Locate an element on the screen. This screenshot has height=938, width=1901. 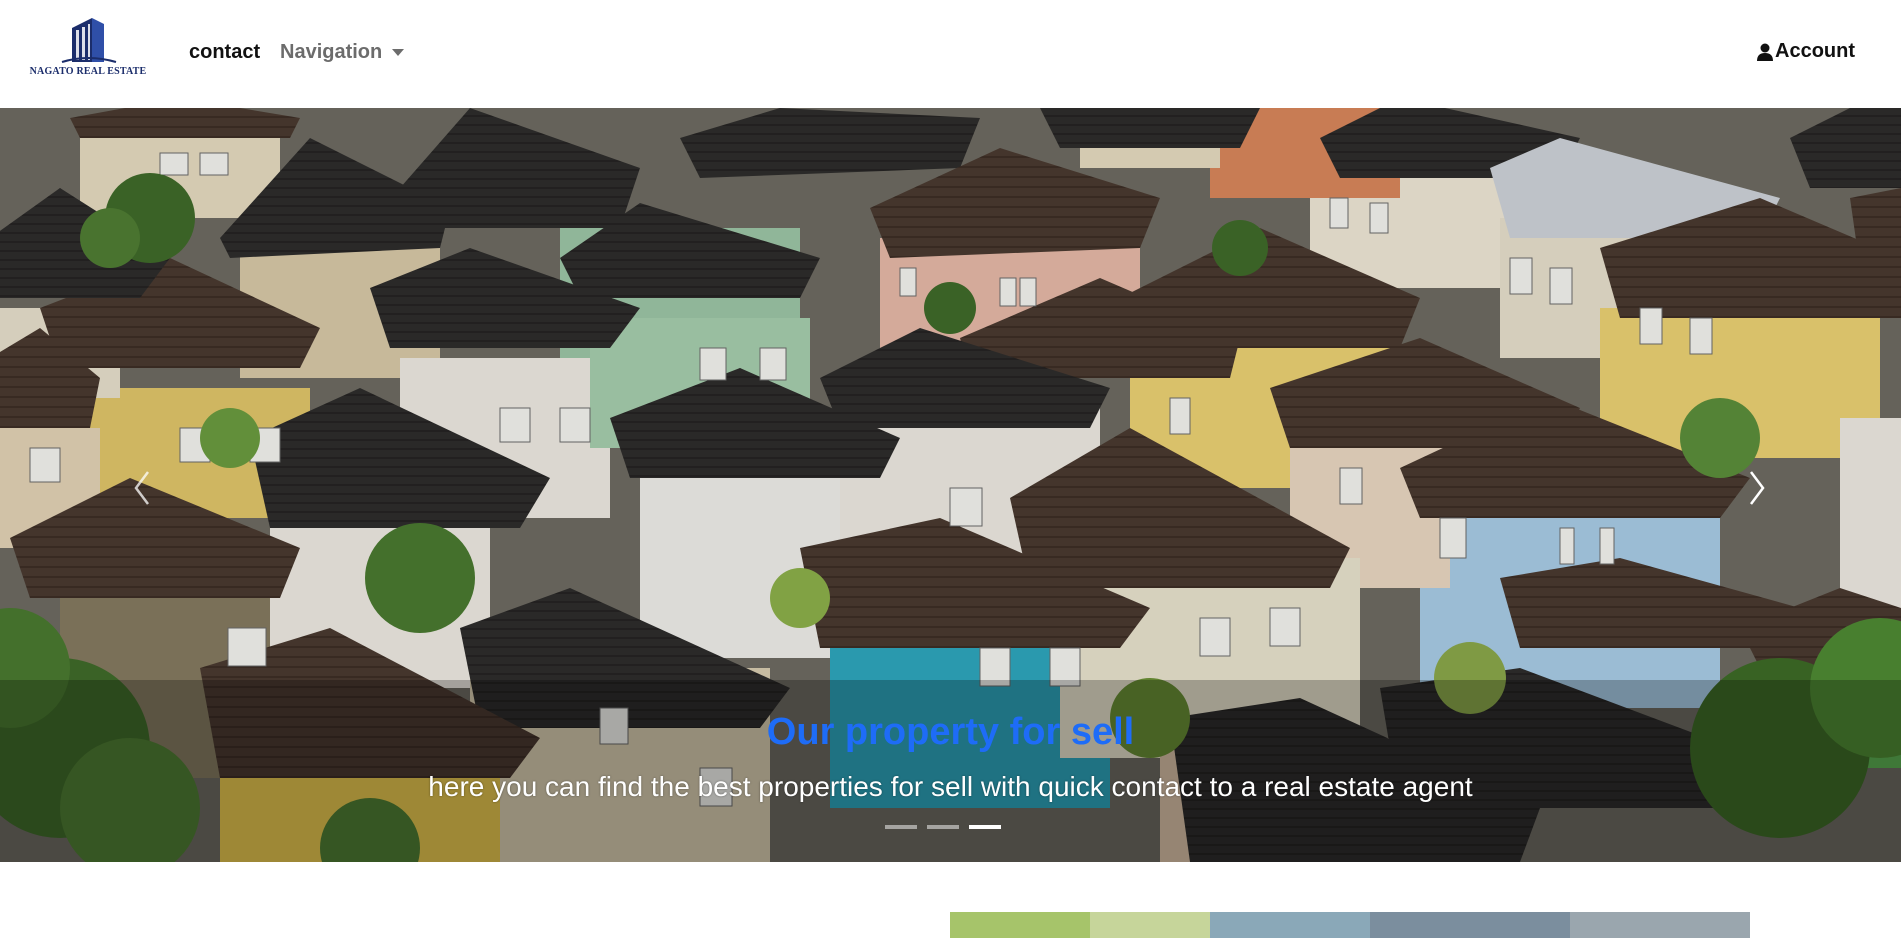
carousel-prev-button is located at coordinates (142, 488).